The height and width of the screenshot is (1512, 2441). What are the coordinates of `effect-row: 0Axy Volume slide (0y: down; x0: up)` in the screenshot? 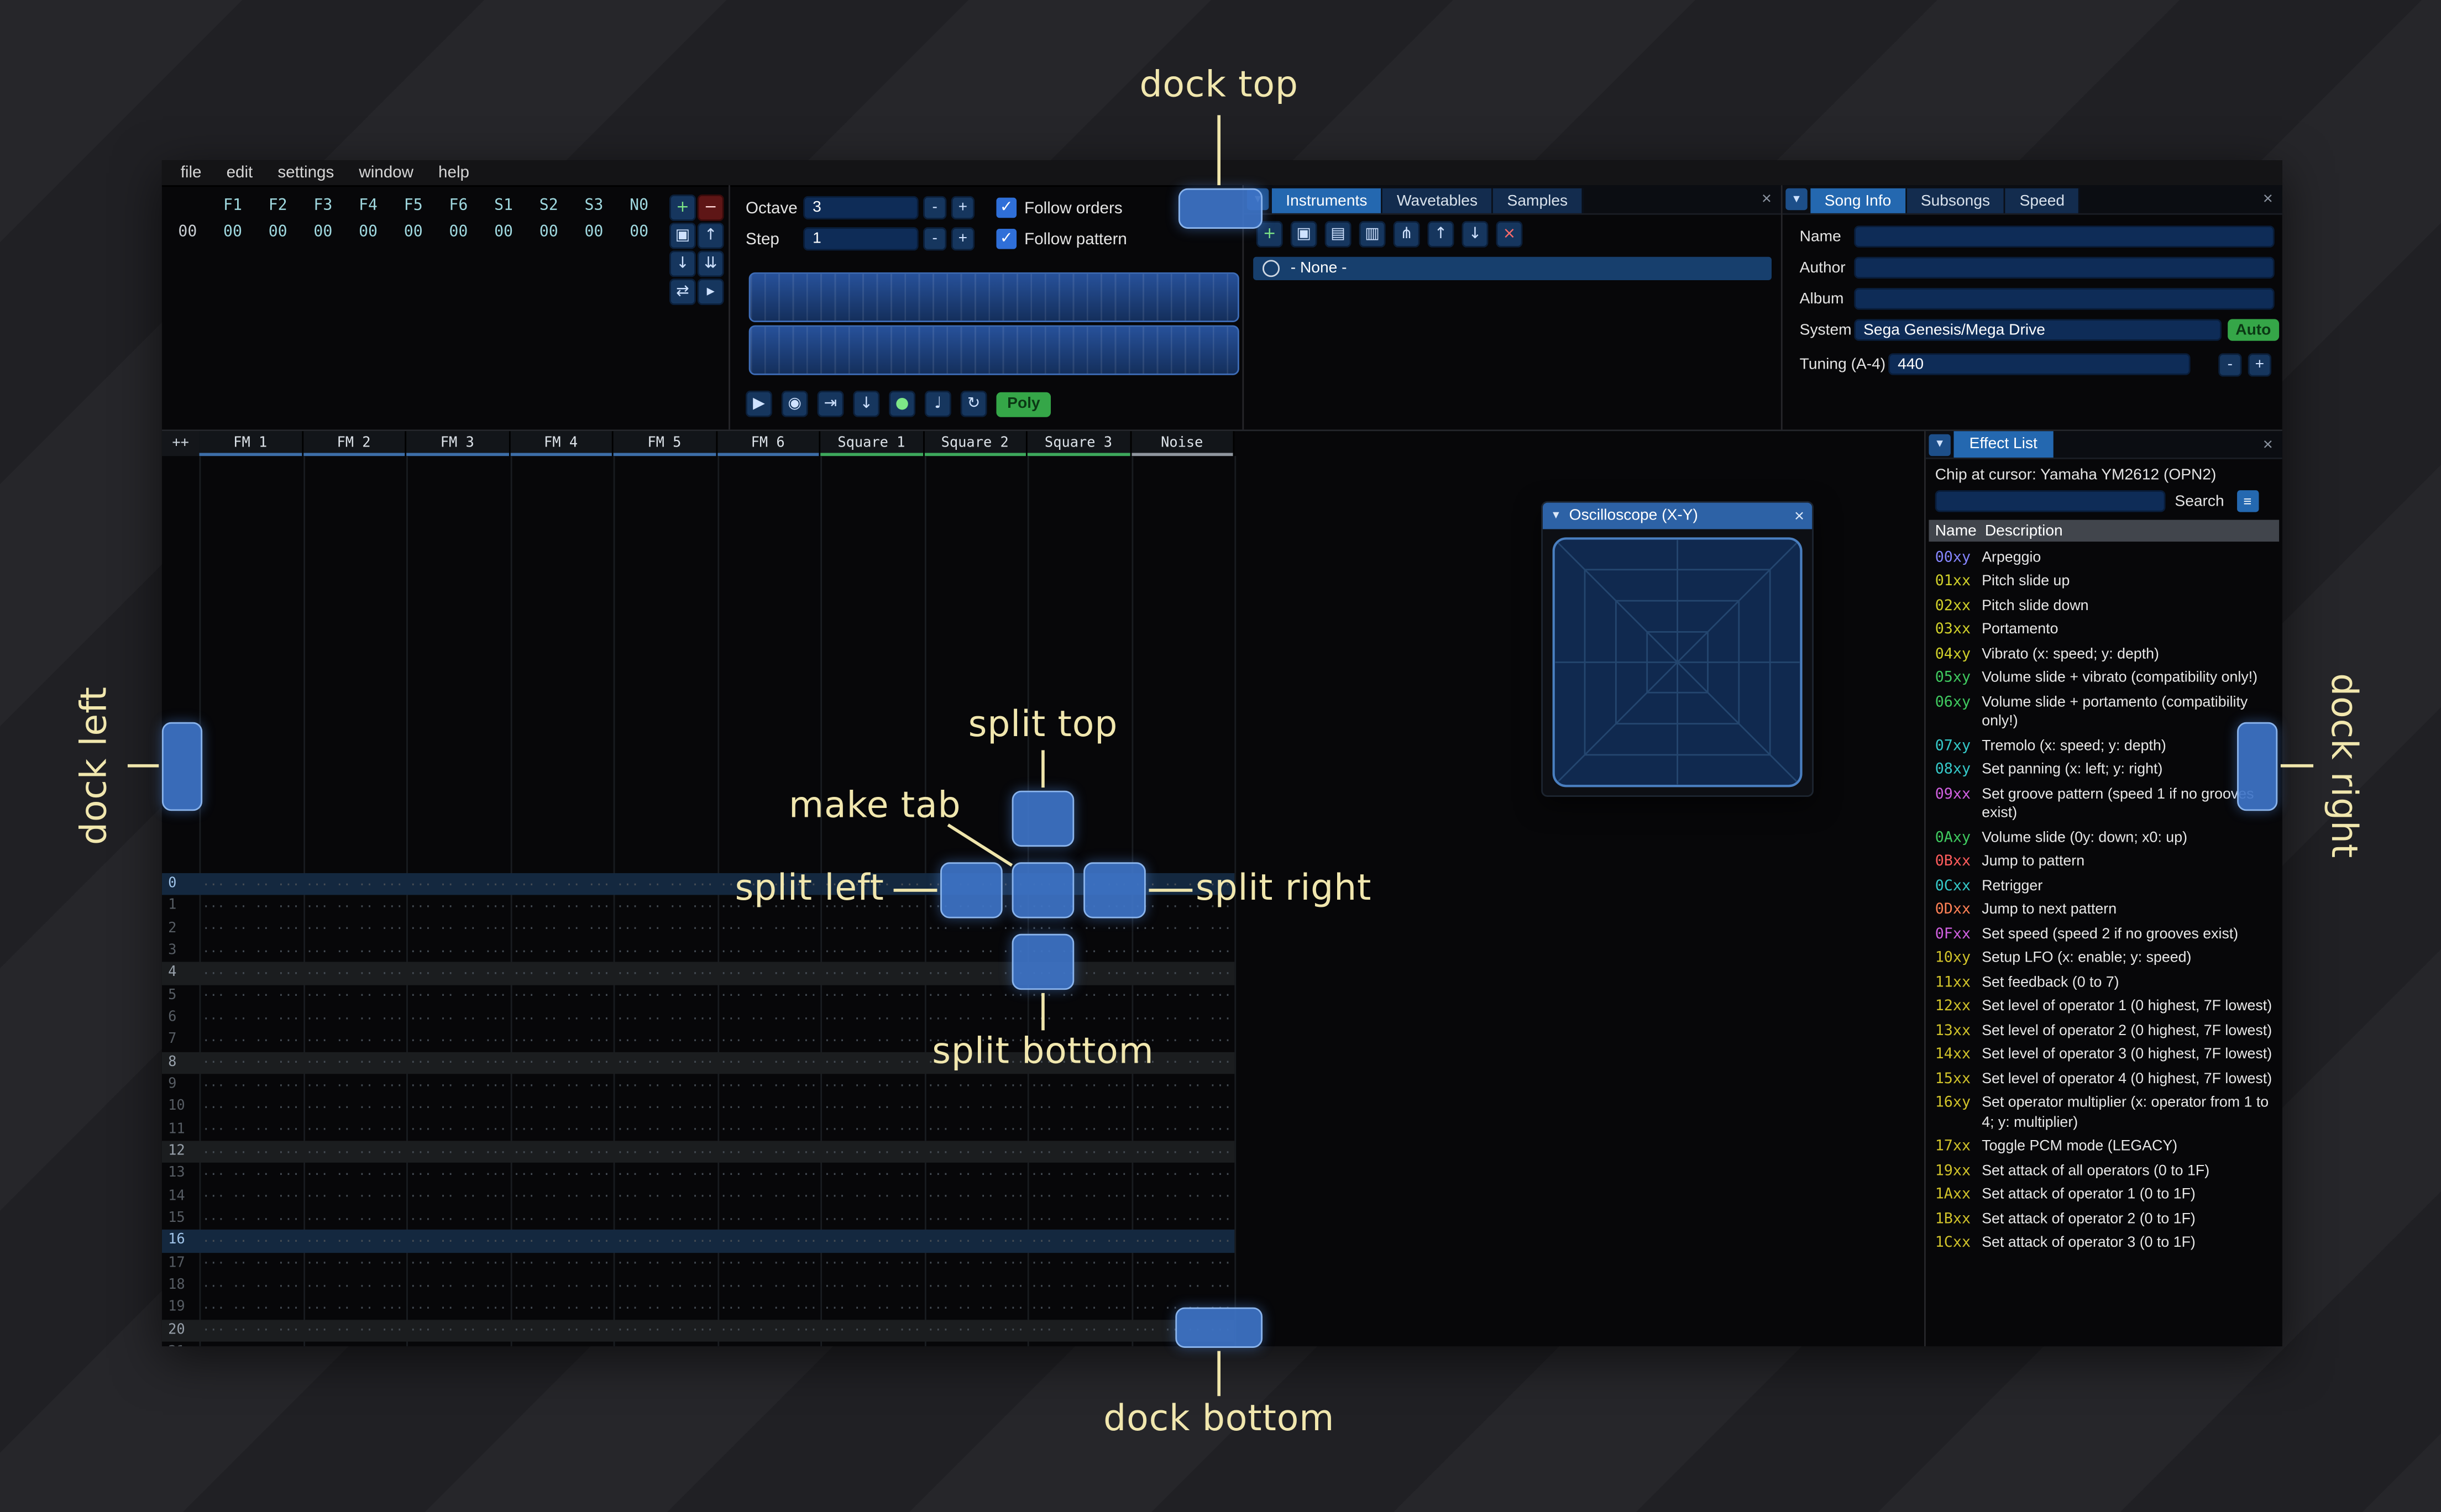 It's located at (2104, 838).